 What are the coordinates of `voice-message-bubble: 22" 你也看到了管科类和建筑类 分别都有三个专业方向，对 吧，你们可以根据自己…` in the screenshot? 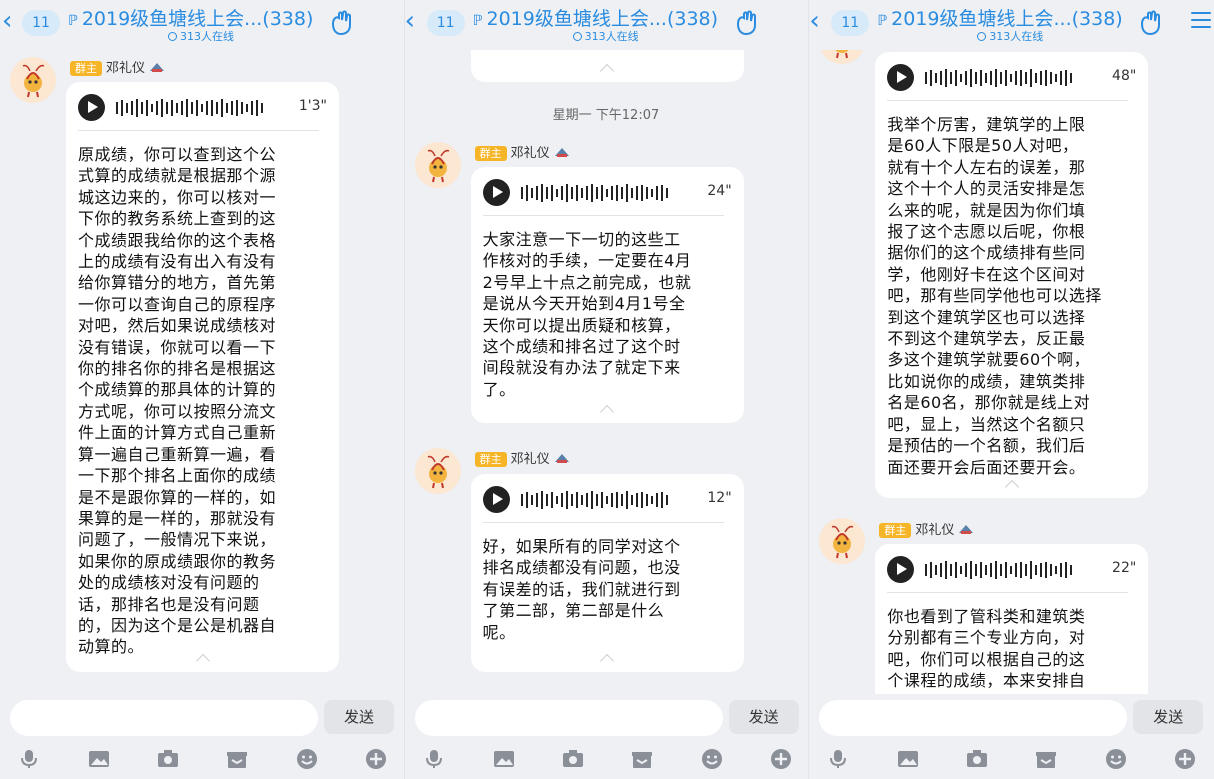 It's located at (1012, 619).